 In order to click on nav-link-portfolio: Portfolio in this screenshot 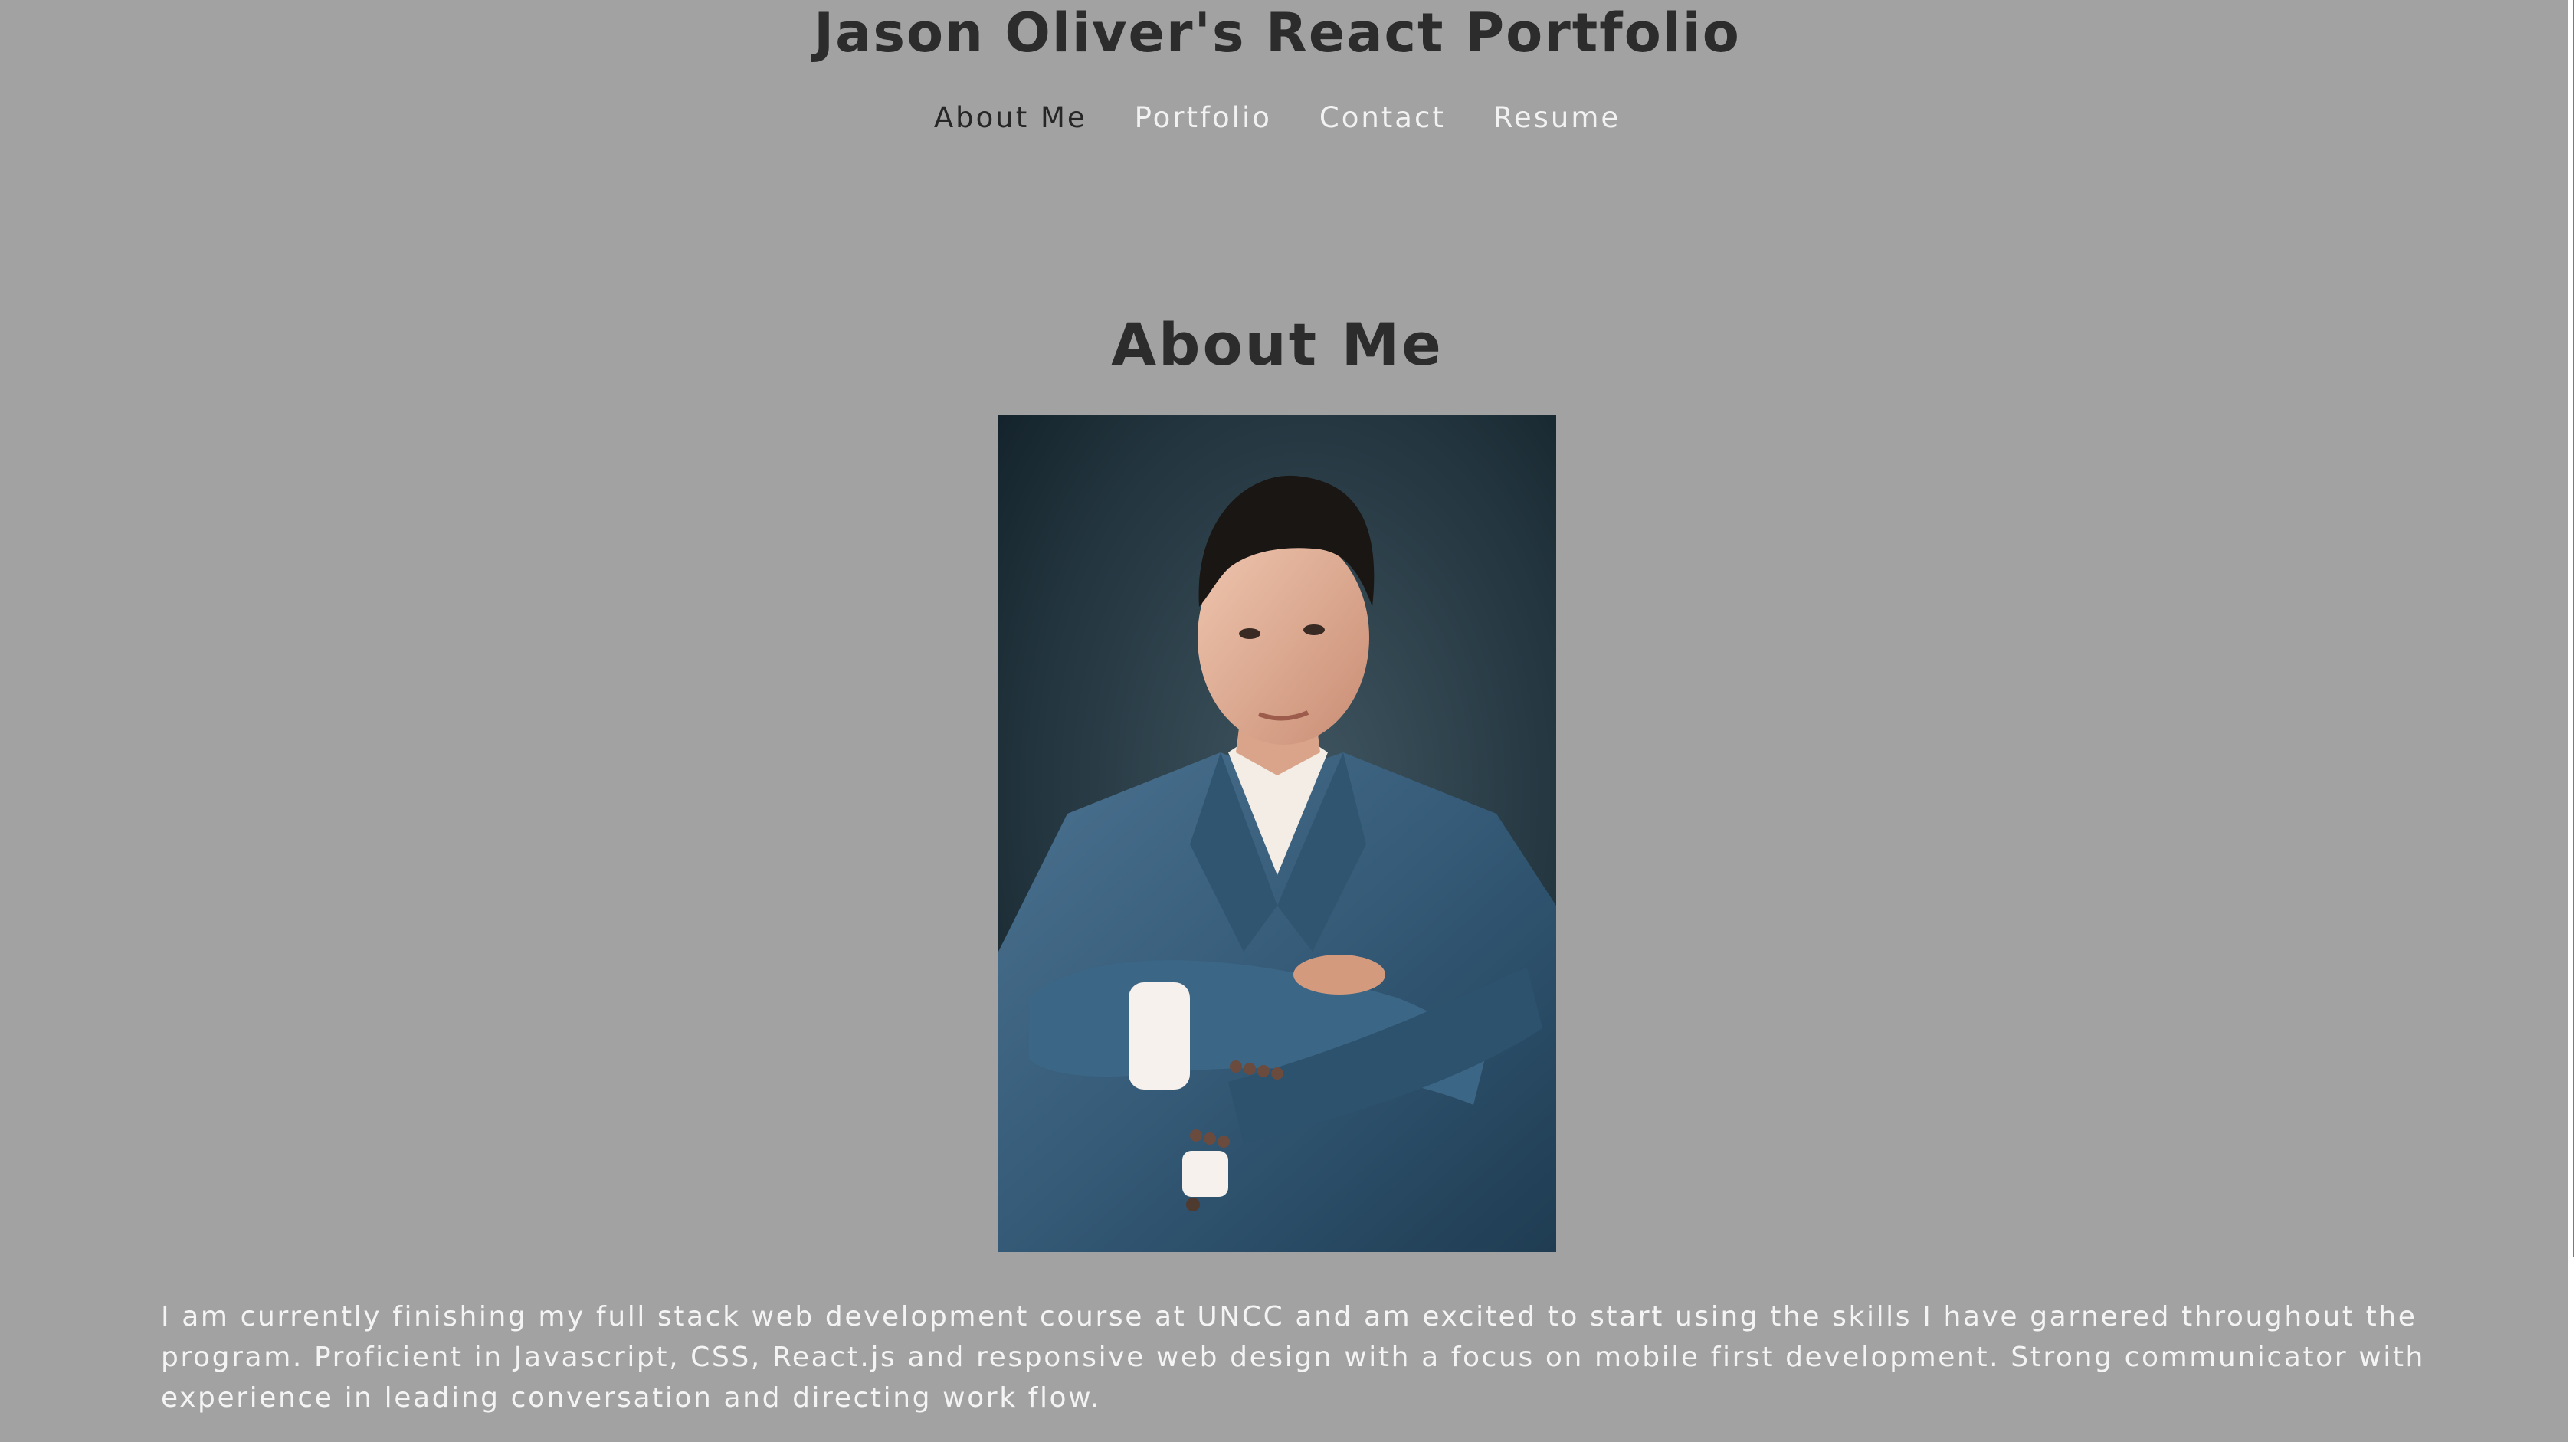, I will do `click(1203, 118)`.